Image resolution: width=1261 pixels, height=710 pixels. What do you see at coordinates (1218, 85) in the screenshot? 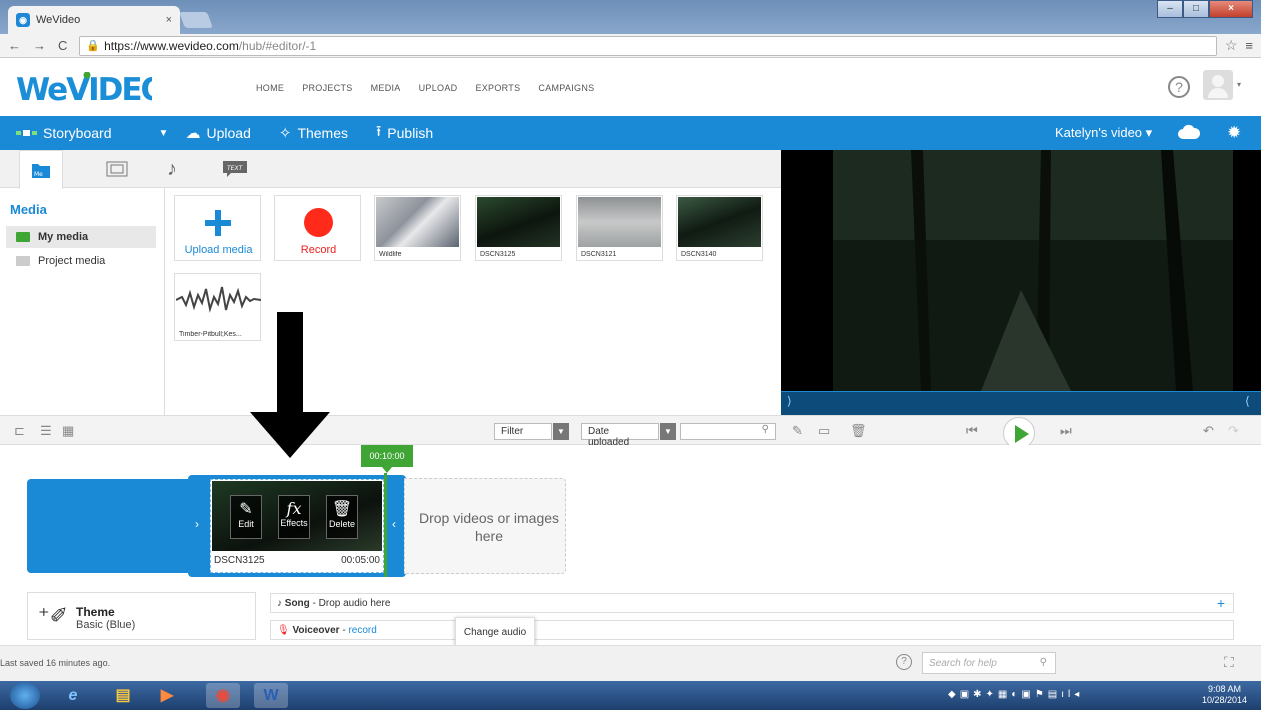
I see `avatar` at bounding box center [1218, 85].